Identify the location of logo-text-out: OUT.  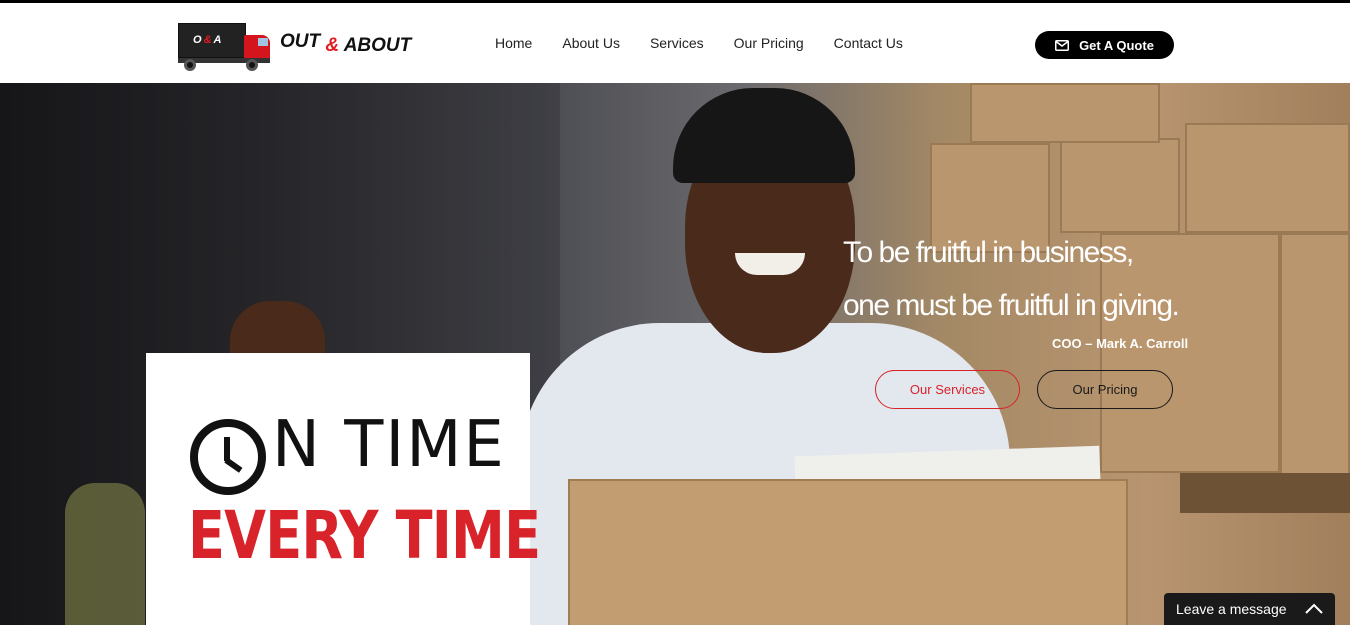
(300, 41).